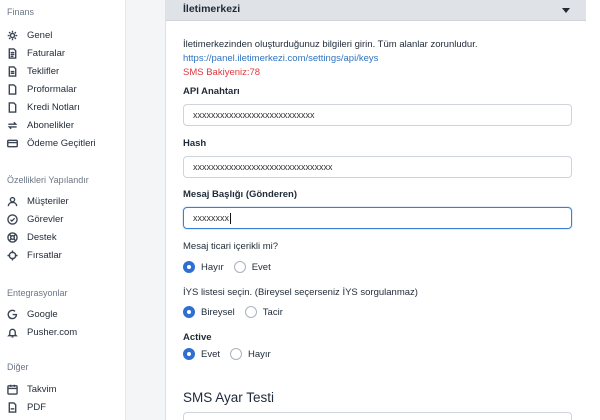 The width and height of the screenshot is (600, 420). Describe the element at coordinates (18, 367) in the screenshot. I see `section-title-diger: Diğer` at that location.